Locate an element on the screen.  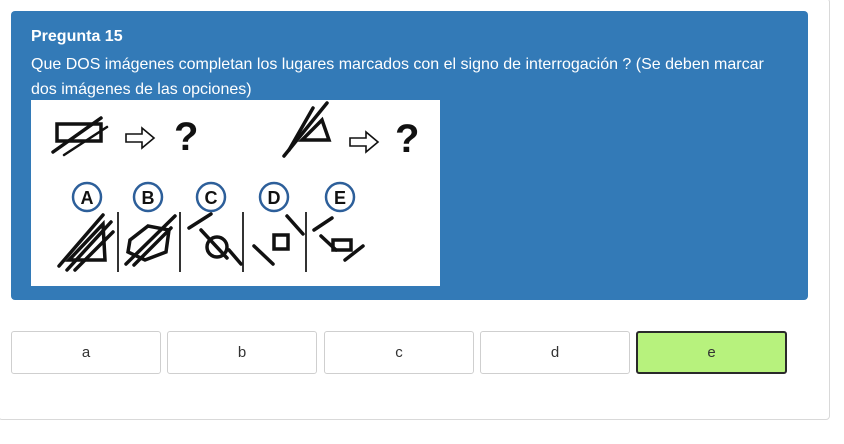
shape-crossed-triangle is located at coordinates (307, 129).